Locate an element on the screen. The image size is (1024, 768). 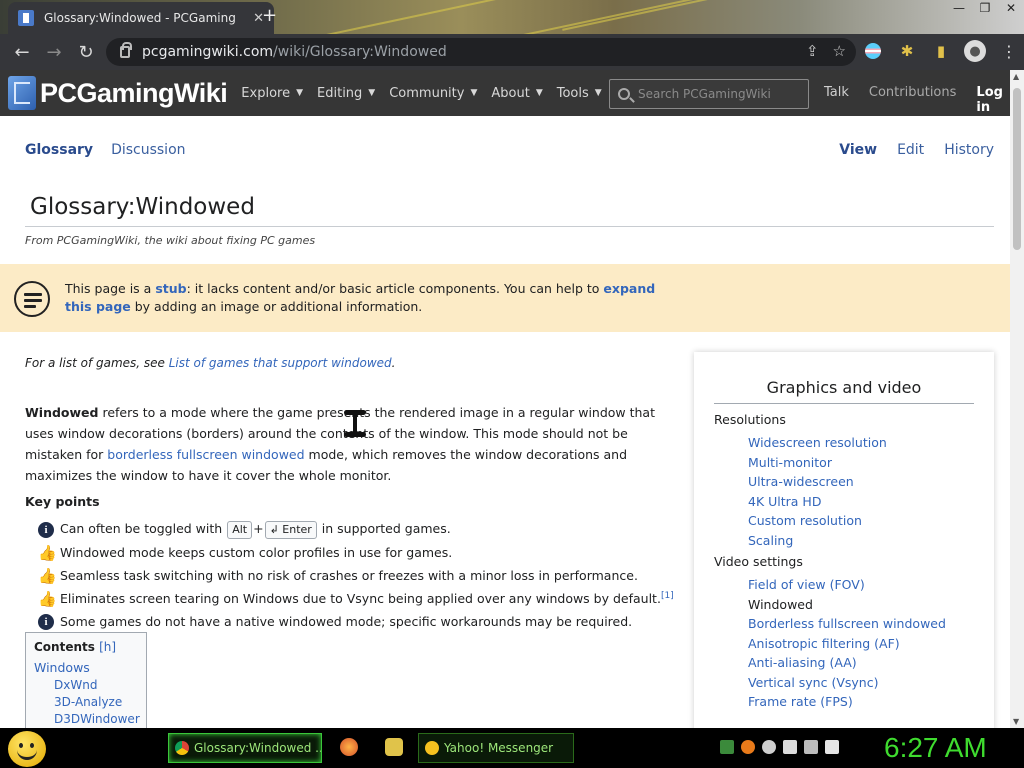
tray-minus-icon is located at coordinates (769, 747).